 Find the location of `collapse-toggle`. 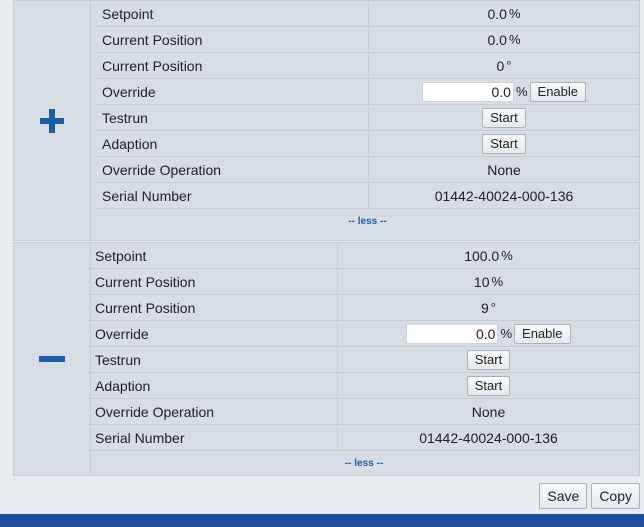

collapse-toggle is located at coordinates (52, 359).